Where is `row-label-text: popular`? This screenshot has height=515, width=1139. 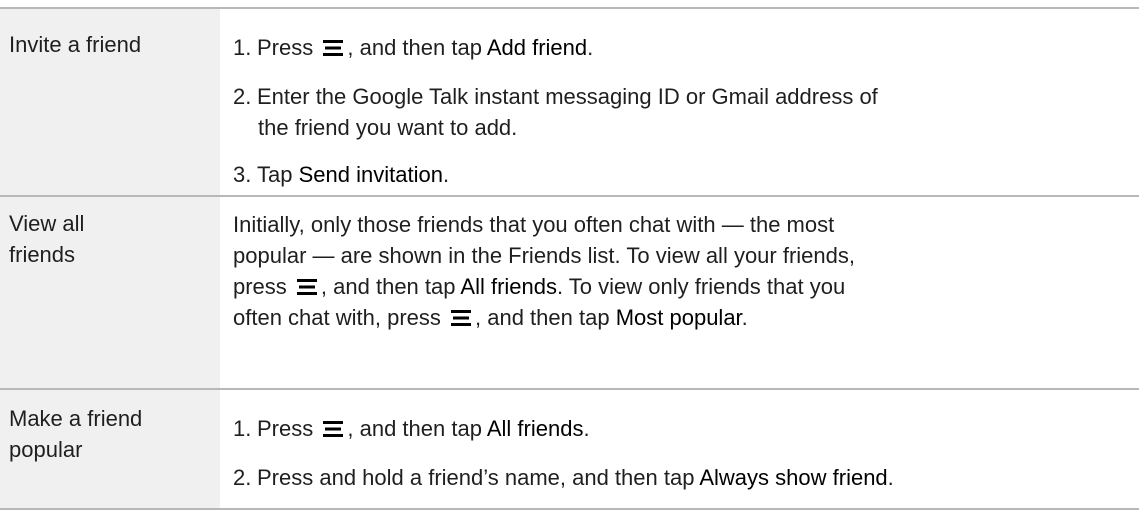 row-label-text: popular is located at coordinates (46, 449).